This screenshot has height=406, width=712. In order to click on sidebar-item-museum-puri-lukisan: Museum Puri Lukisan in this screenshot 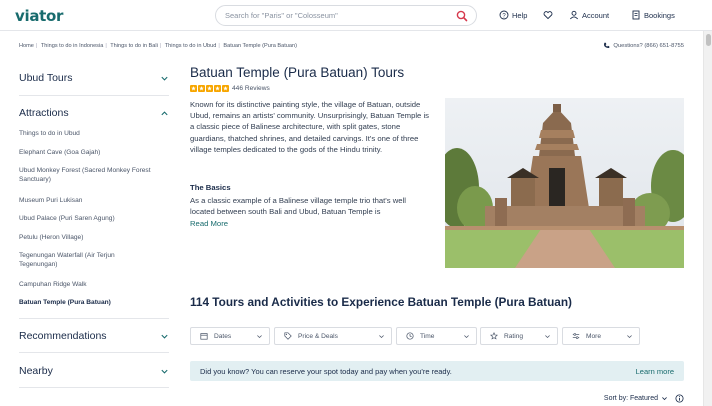, I will do `click(89, 200)`.